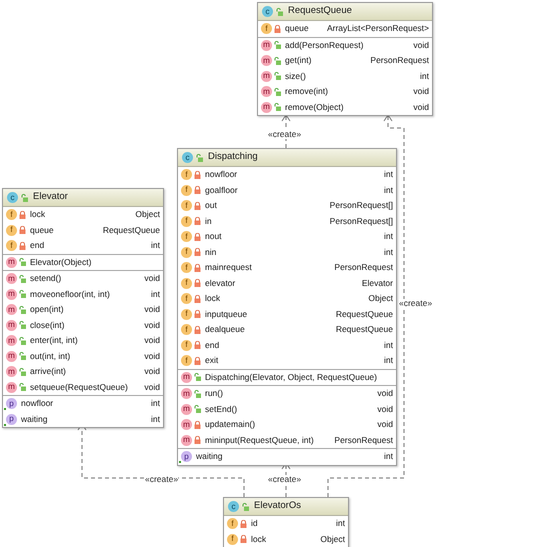  Describe the element at coordinates (46, 279) in the screenshot. I see `member-name: setend()` at that location.